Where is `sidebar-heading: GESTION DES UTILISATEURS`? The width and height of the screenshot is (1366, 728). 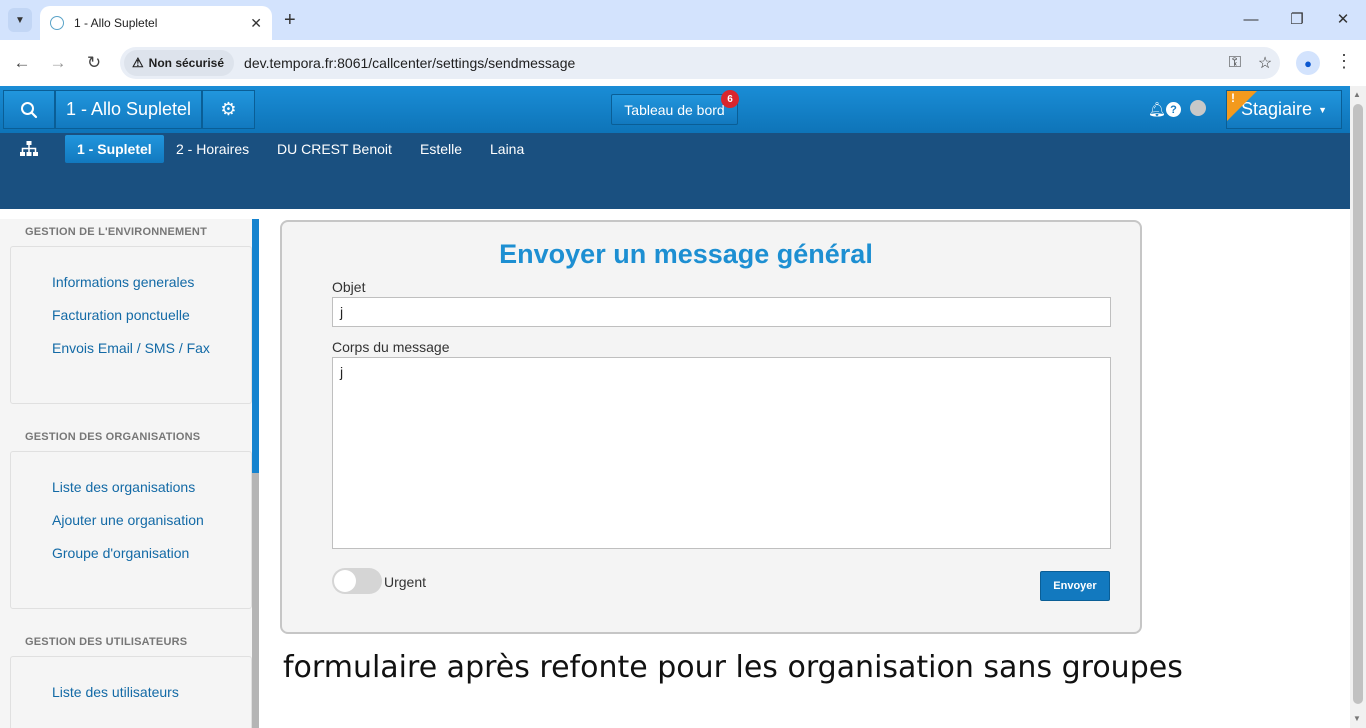 sidebar-heading: GESTION DES UTILISATEURS is located at coordinates (106, 642).